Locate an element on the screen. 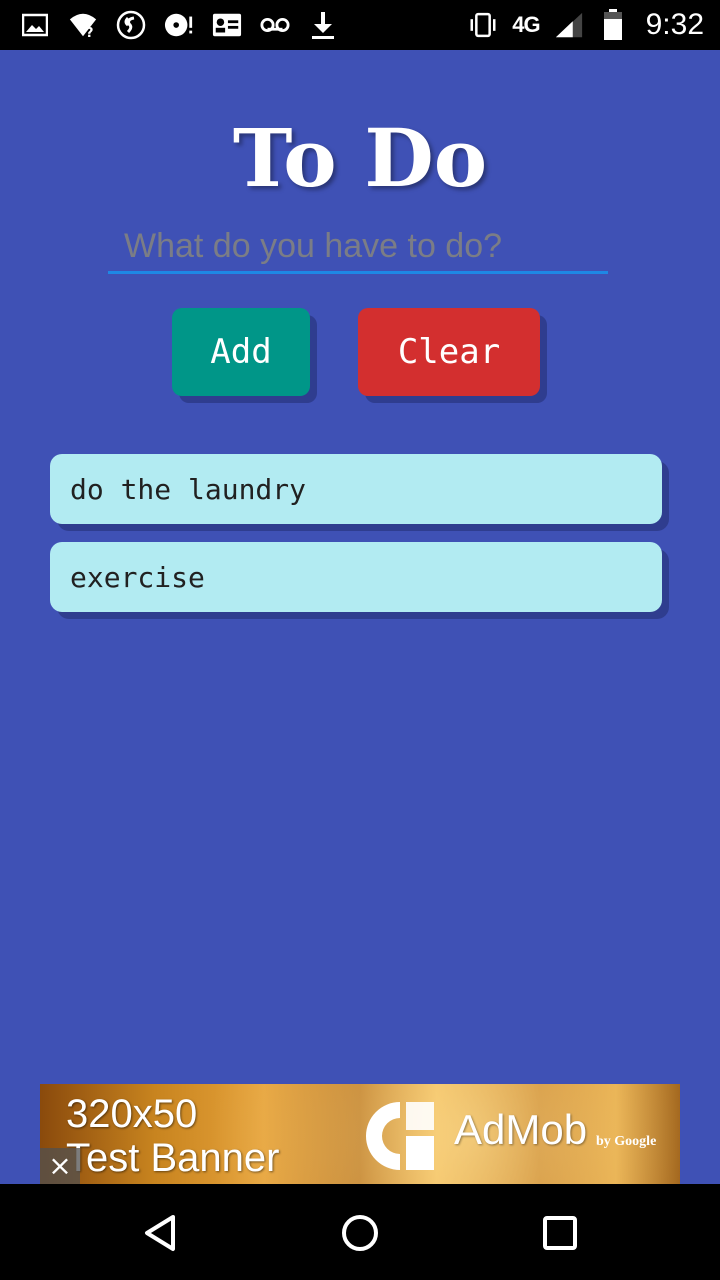 The image size is (720, 1280). system-icons: 4G 9:32 is located at coordinates (586, 25).